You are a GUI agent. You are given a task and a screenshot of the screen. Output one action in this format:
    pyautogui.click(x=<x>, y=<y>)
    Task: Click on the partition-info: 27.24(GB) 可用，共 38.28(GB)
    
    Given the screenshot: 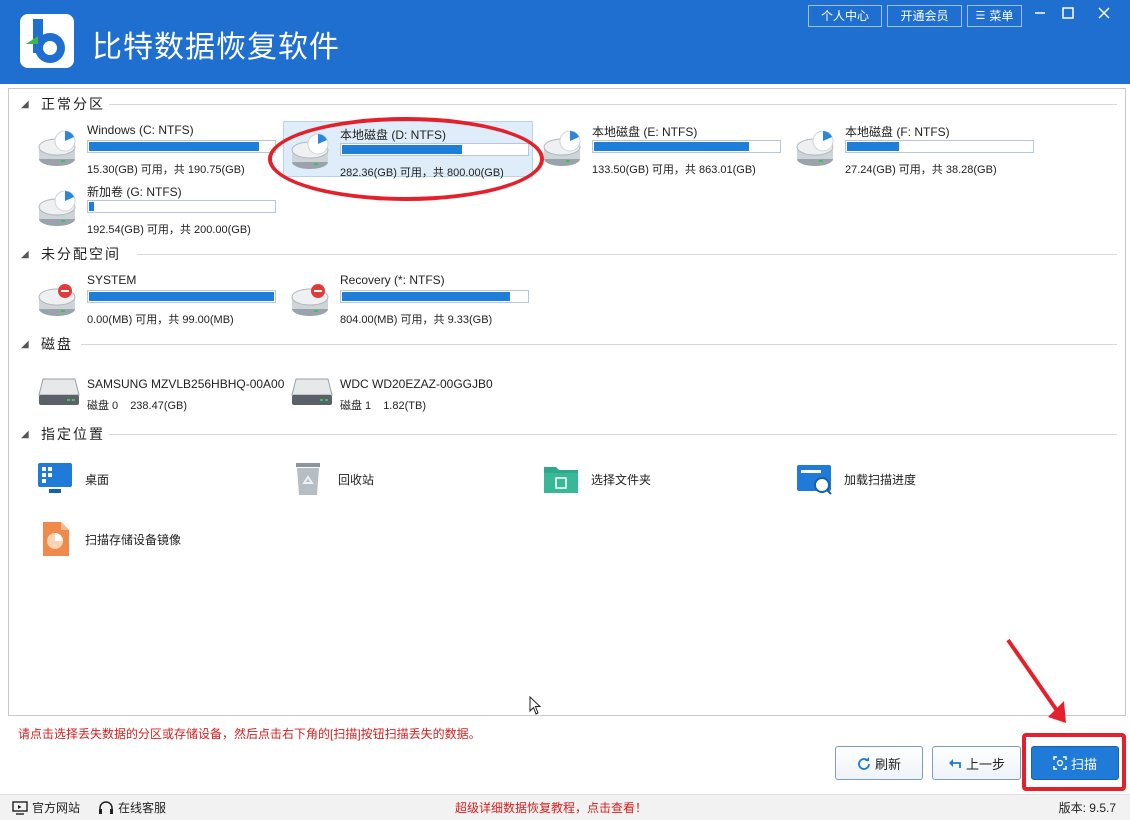 What is the action you would take?
    pyautogui.click(x=921, y=170)
    